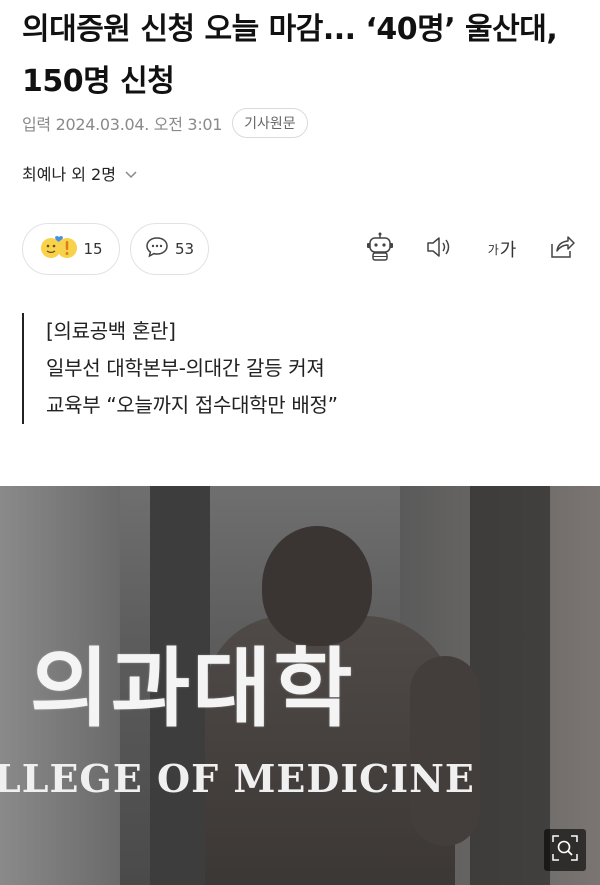  Describe the element at coordinates (184, 249) in the screenshot. I see `comment-count: 53` at that location.